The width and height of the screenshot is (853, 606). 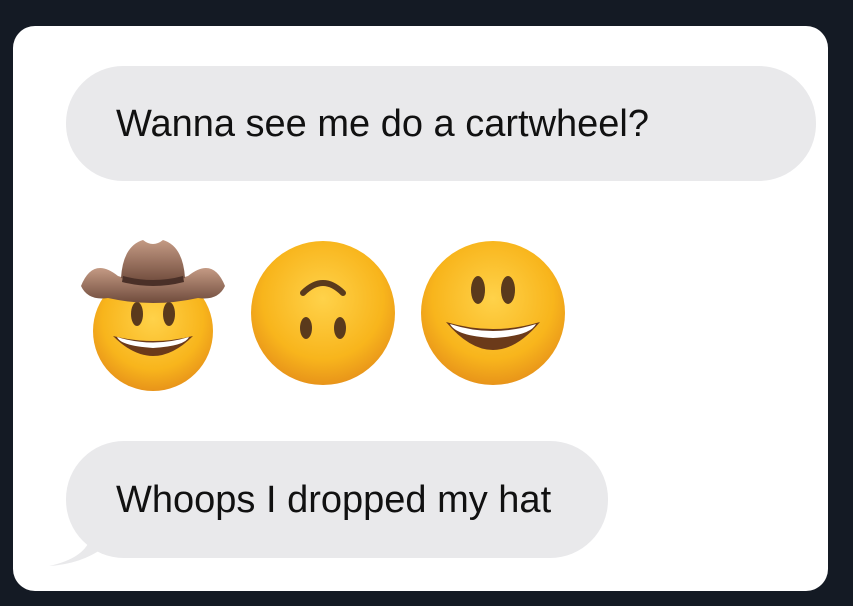 I want to click on message-bubble-incoming-2: Whoops I dropped my hat, so click(x=337, y=499).